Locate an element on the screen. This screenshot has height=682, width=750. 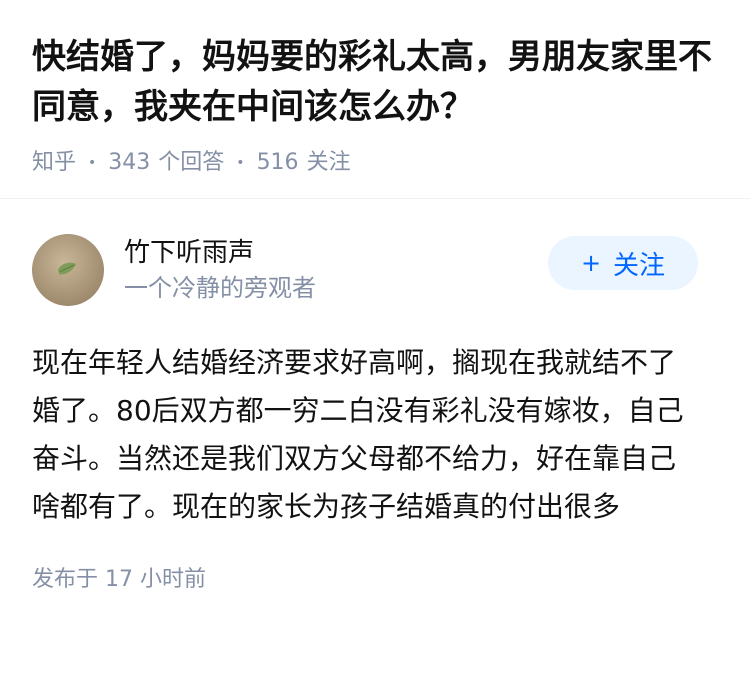
author-row: 竹下听雨声 一个冷静的旁观者 + 关注 is located at coordinates (375, 270).